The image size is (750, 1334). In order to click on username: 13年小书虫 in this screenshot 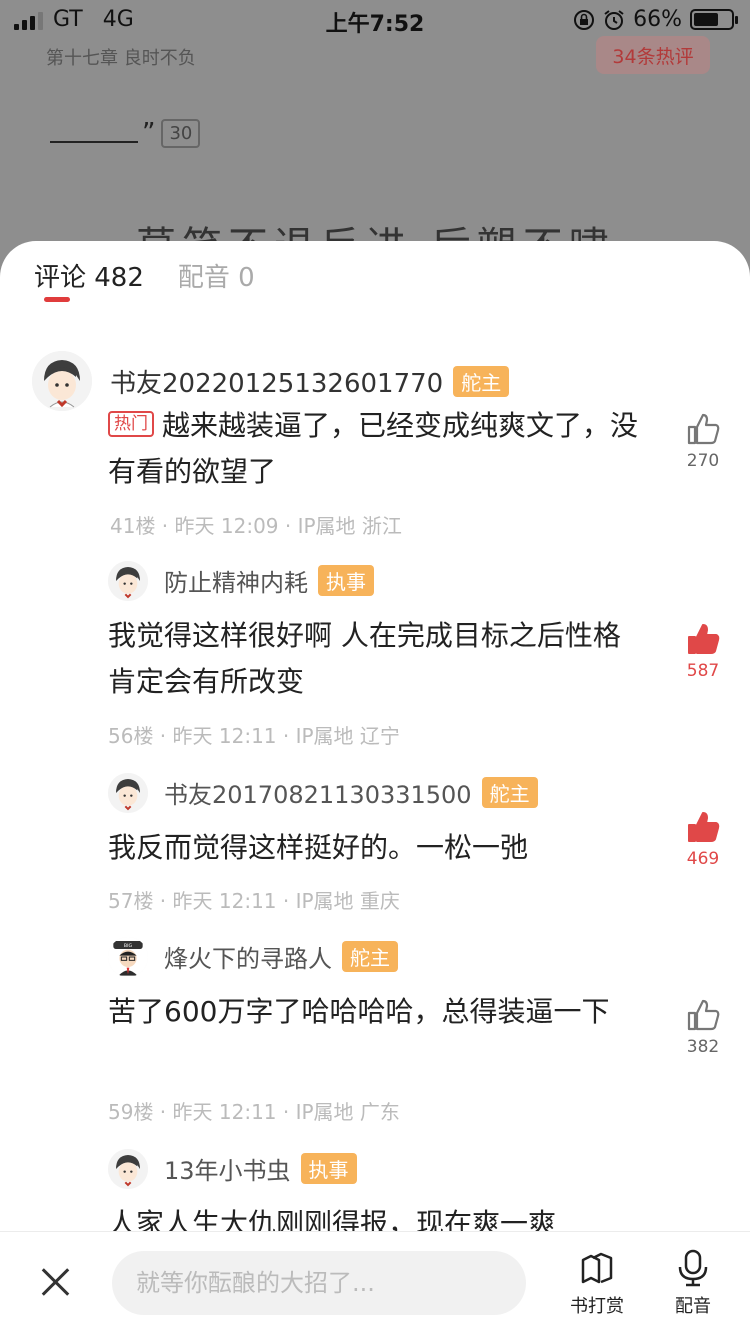, I will do `click(227, 1168)`.